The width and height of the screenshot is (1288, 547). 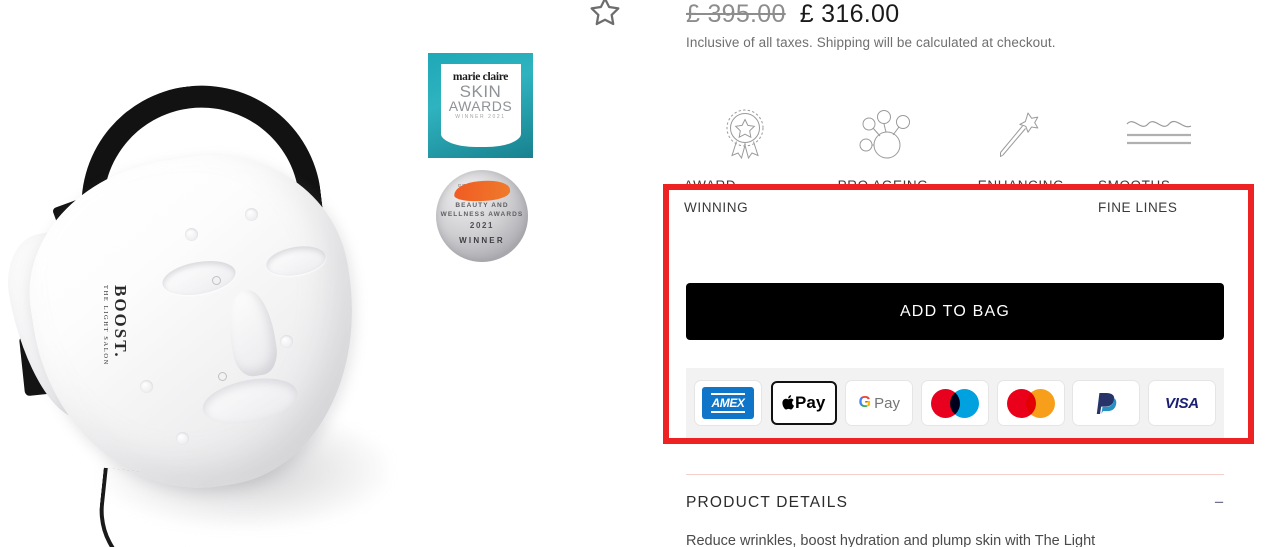 I want to click on molecule-icon, so click(x=883, y=135).